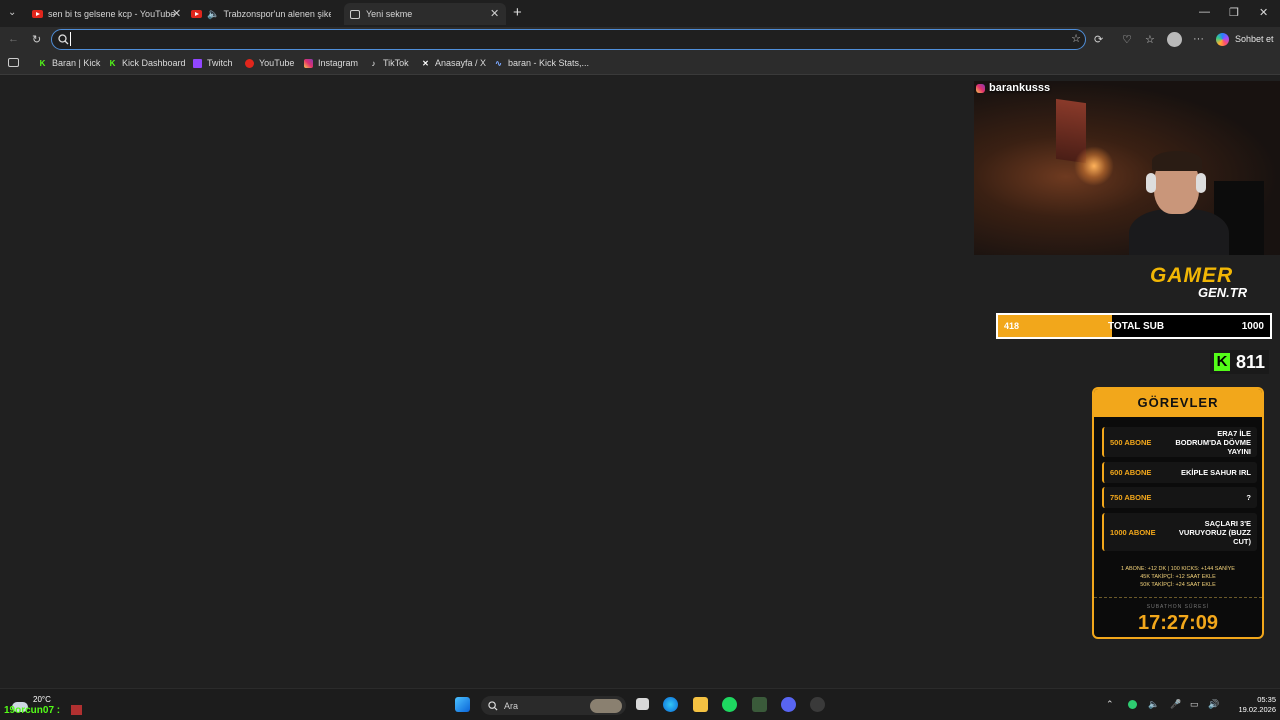  Describe the element at coordinates (642, 704) in the screenshot. I see `task-view-icon` at that location.